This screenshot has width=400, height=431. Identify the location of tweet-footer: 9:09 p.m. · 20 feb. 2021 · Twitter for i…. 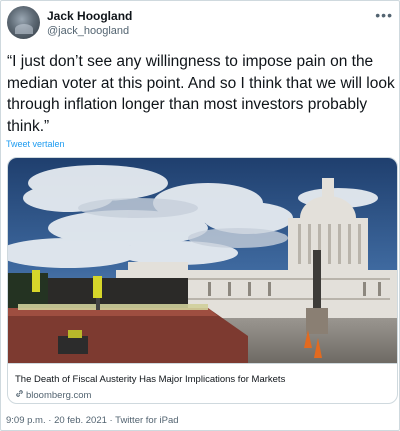
(92, 420).